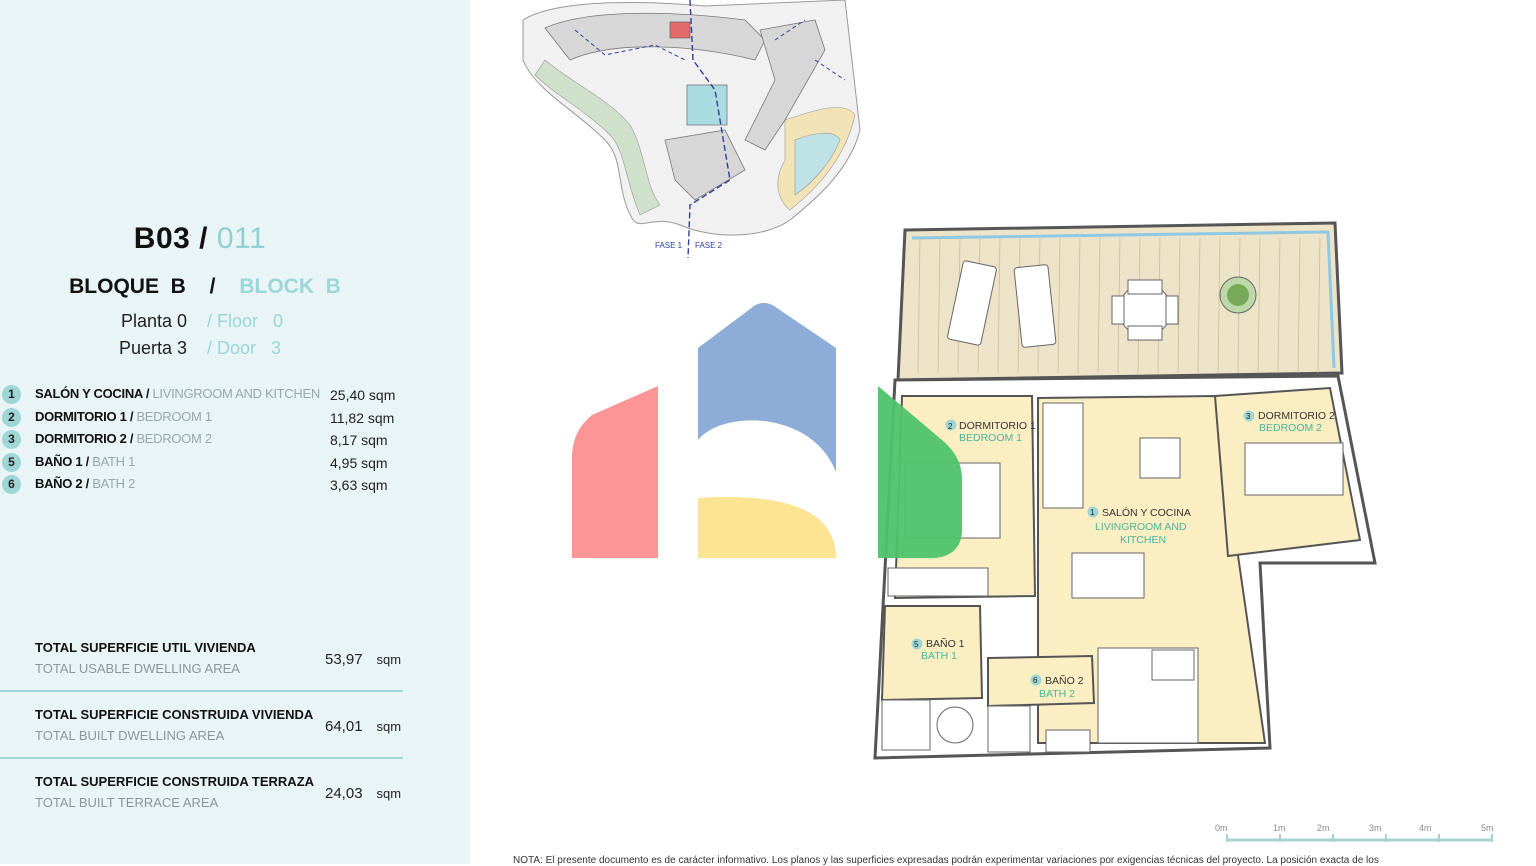  Describe the element at coordinates (130, 735) in the screenshot. I see `total-label-en: TOTAL BUILT DWELLING AREA` at that location.